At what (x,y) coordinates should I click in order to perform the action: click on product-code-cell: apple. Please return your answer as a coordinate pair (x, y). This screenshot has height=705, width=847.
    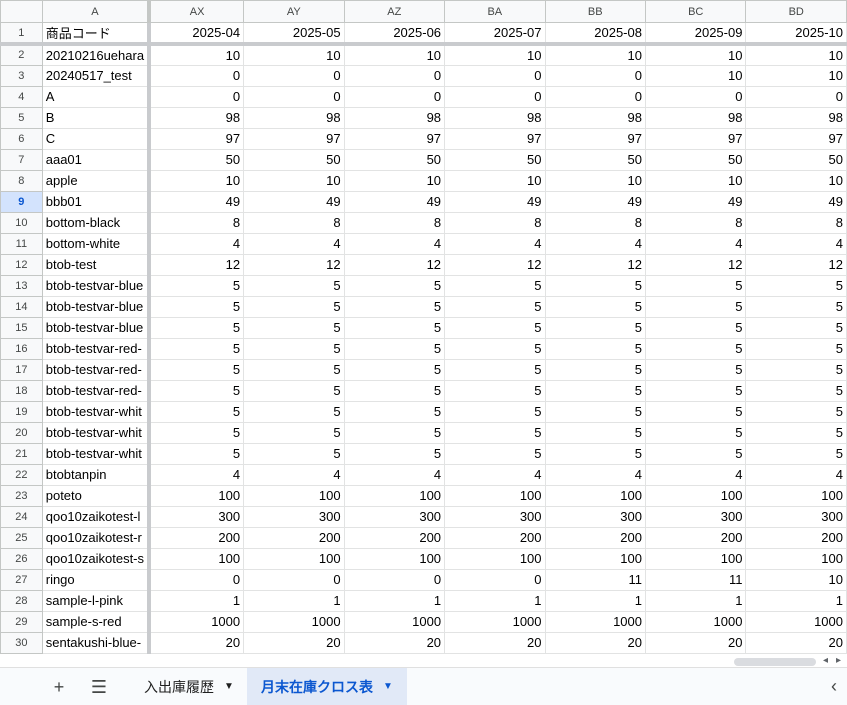
    Looking at the image, I should click on (96, 180).